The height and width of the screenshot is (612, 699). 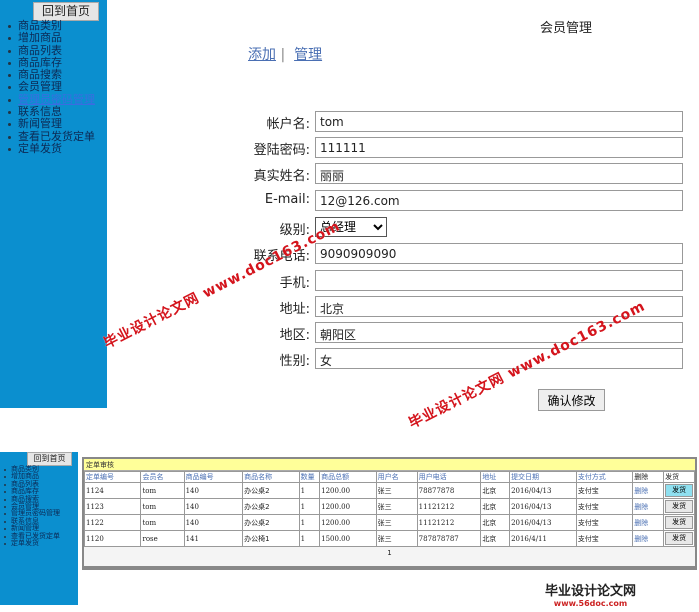 I want to click on form-row-account: 帐户名: tom, so click(x=441, y=121).